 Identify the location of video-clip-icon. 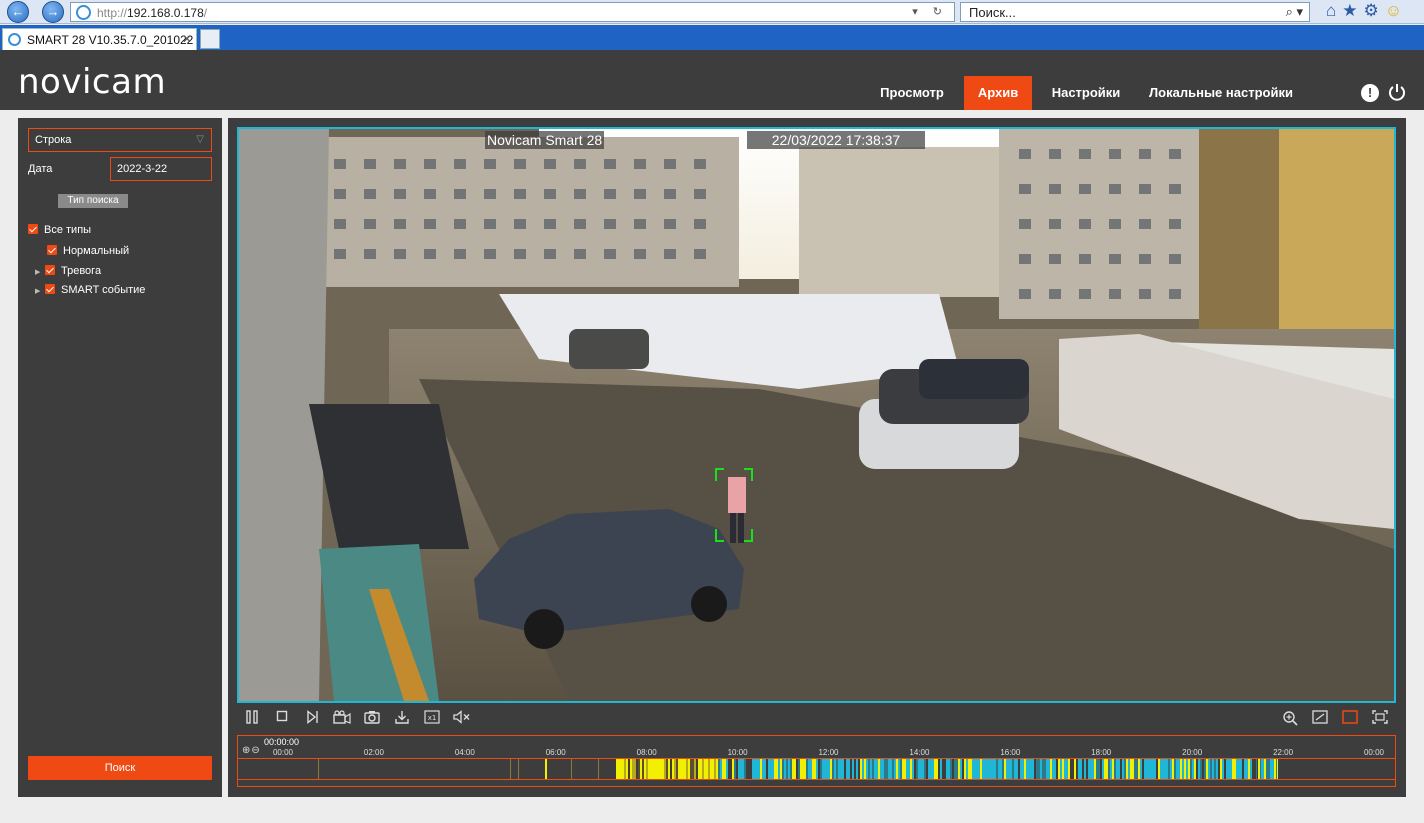
(342, 719).